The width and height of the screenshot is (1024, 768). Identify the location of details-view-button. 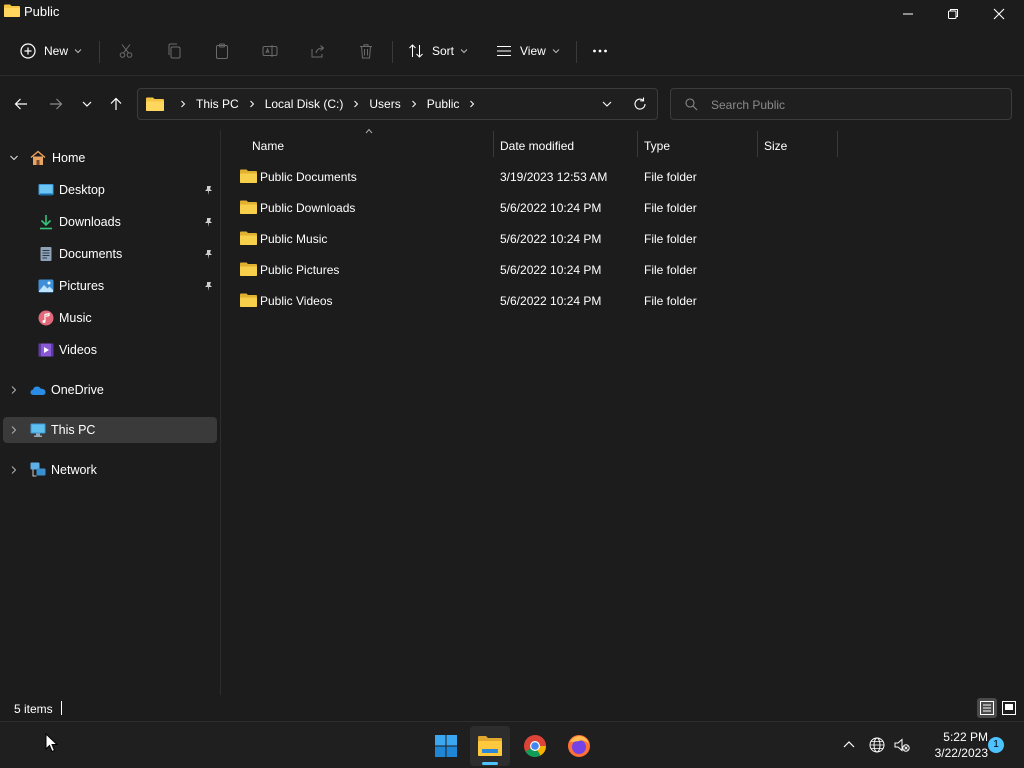
(987, 708).